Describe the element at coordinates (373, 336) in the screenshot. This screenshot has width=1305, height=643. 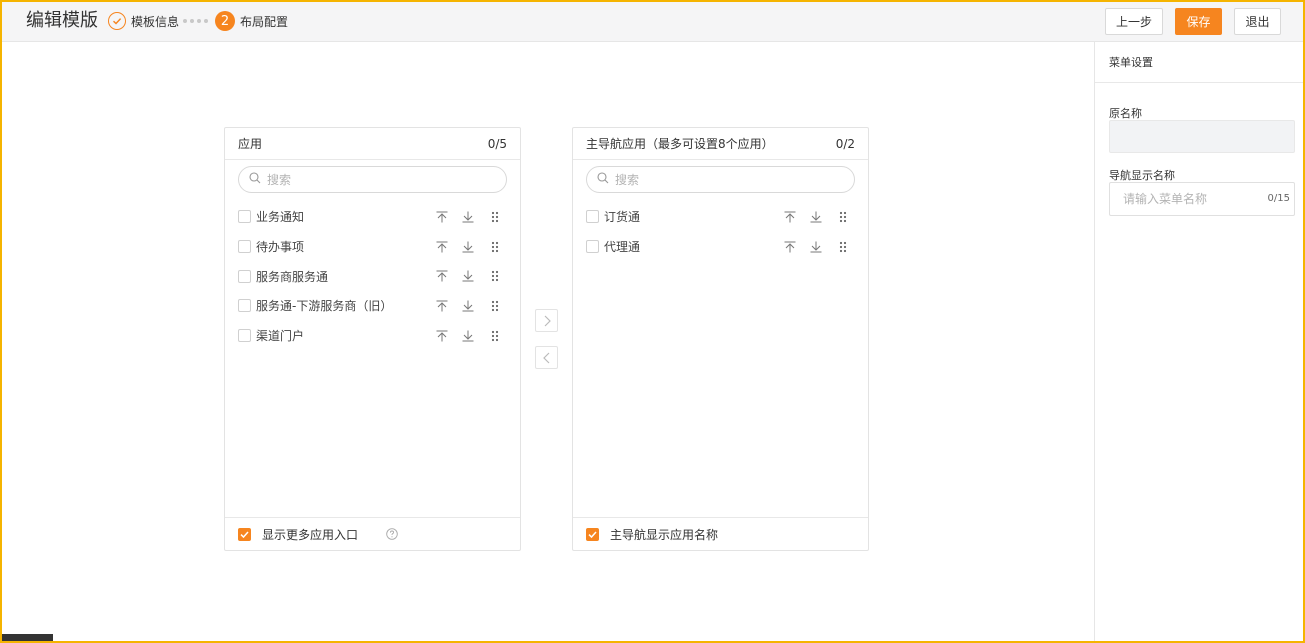
I see `list-item: 渠道门户` at that location.